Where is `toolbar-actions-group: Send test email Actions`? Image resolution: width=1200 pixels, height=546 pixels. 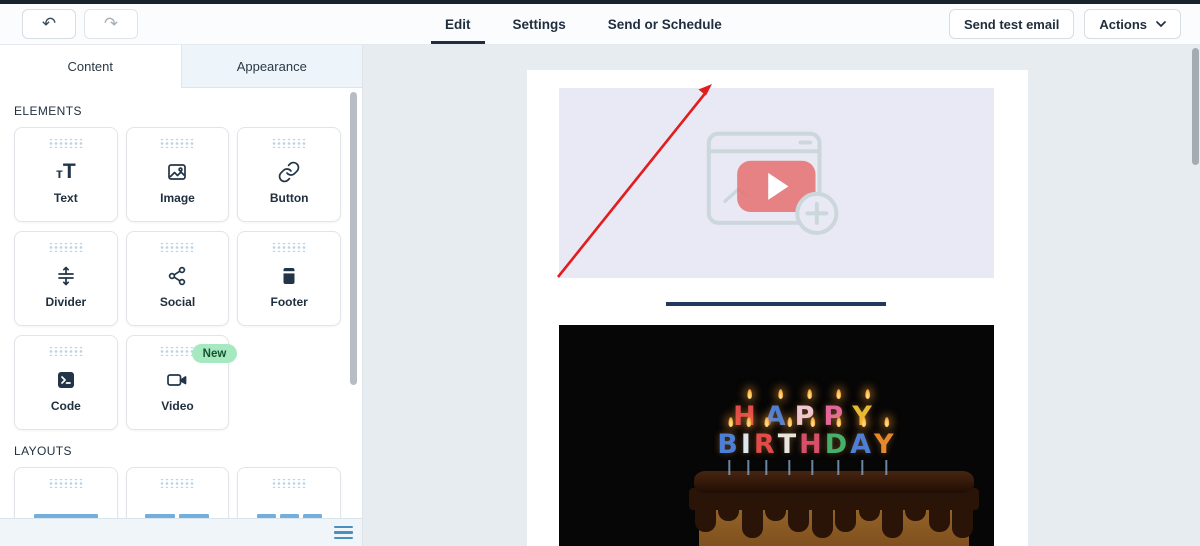
toolbar-actions-group: Send test email Actions is located at coordinates (1064, 24).